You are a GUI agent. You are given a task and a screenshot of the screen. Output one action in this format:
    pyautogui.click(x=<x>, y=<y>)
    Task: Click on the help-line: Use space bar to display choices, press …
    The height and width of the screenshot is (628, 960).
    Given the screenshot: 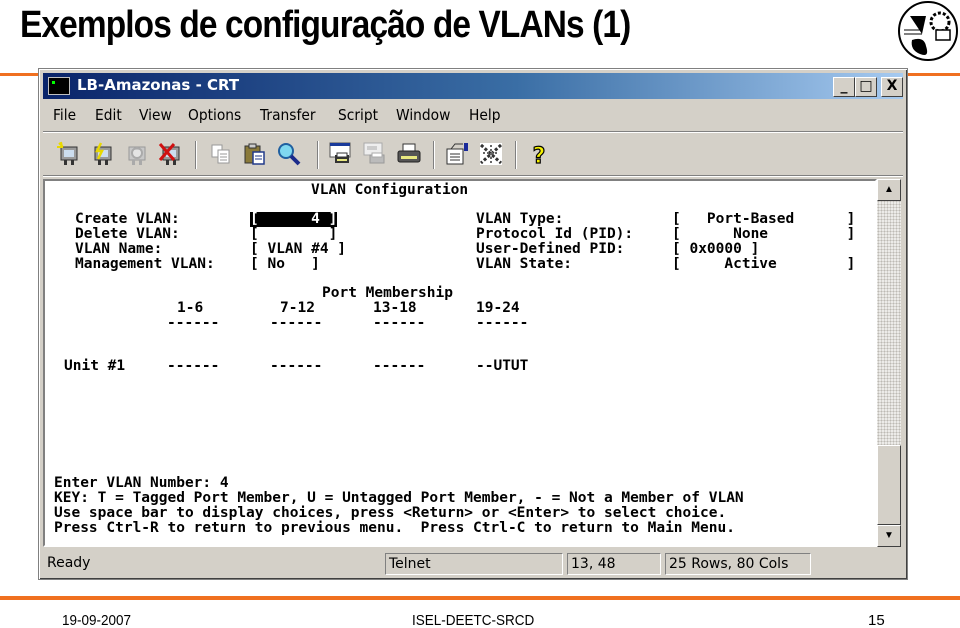 What is the action you would take?
    pyautogui.click(x=390, y=513)
    